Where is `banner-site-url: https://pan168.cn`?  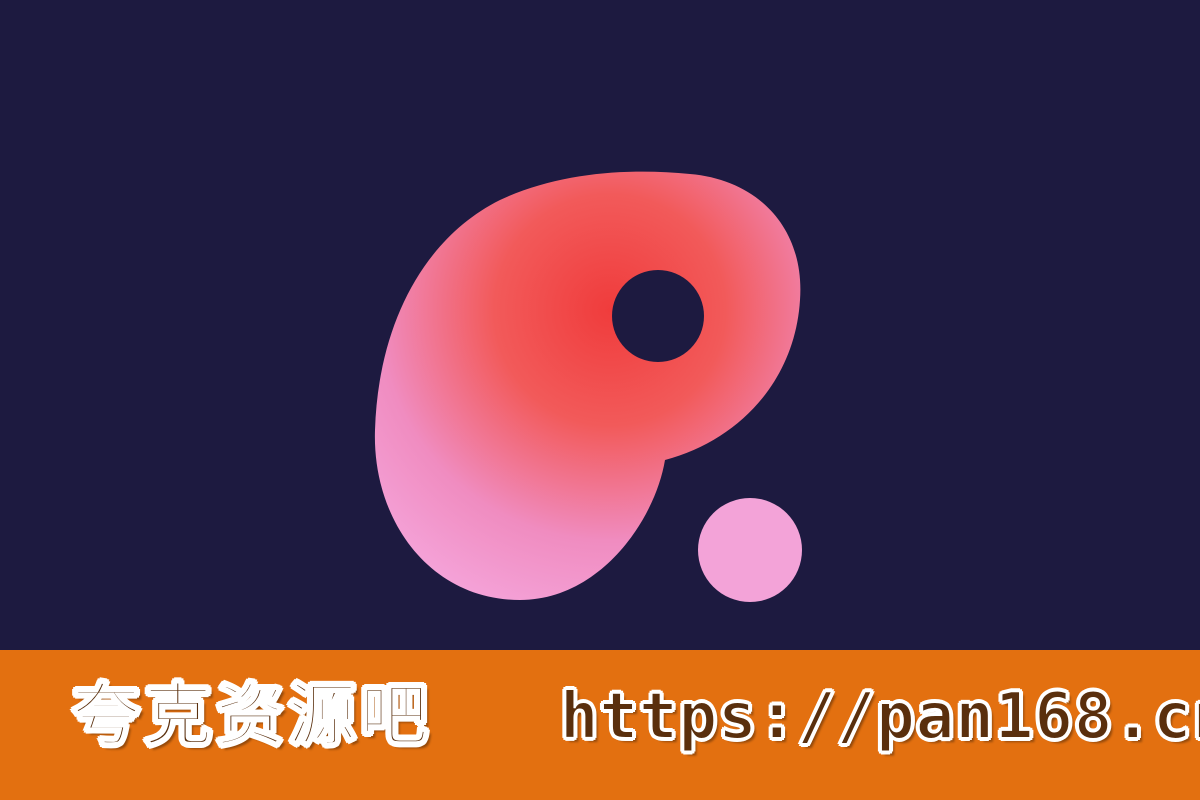
banner-site-url: https://pan168.cn is located at coordinates (879, 717).